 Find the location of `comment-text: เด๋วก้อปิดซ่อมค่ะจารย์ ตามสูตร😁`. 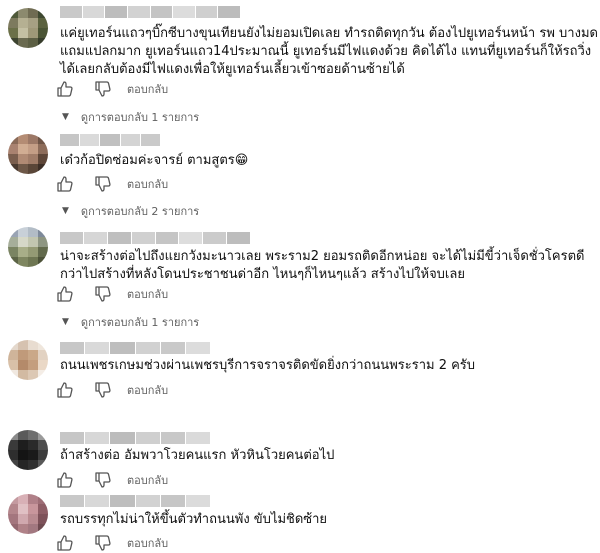

comment-text: เด๋วก้อปิดซ่อมค่ะจารย์ ตามสูตร😁 is located at coordinates (154, 161).